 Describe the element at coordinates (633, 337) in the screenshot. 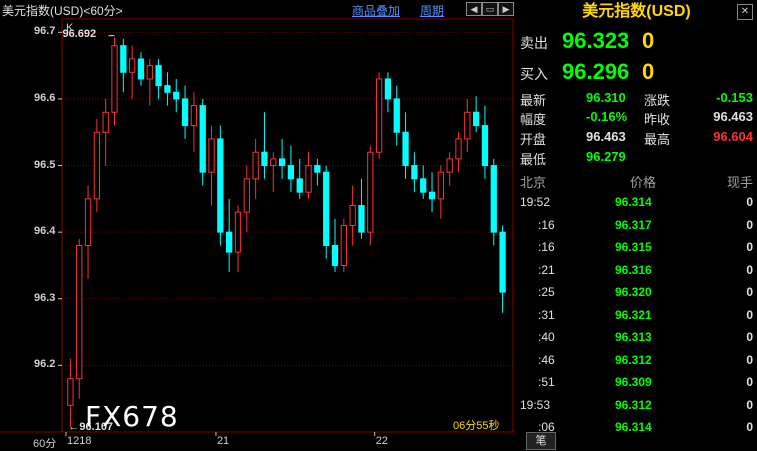

I see `tick-price: 96.313` at that location.